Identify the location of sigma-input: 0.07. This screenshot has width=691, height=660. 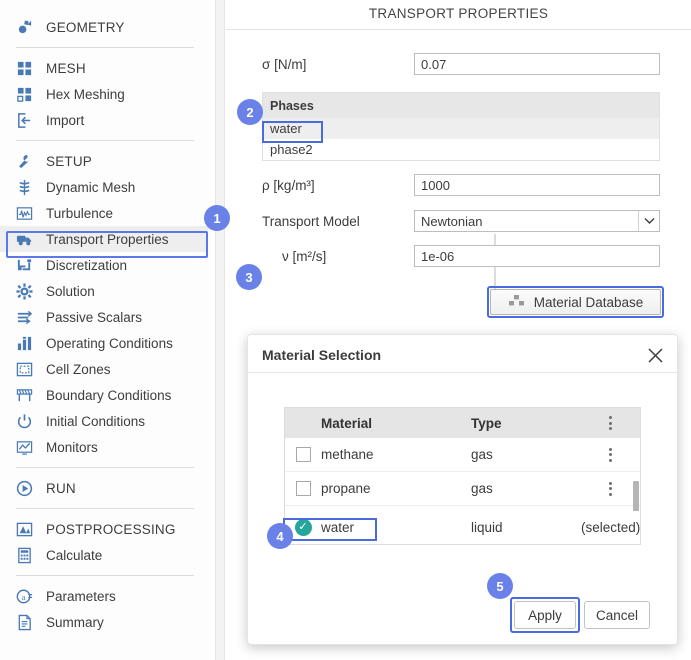
(537, 64).